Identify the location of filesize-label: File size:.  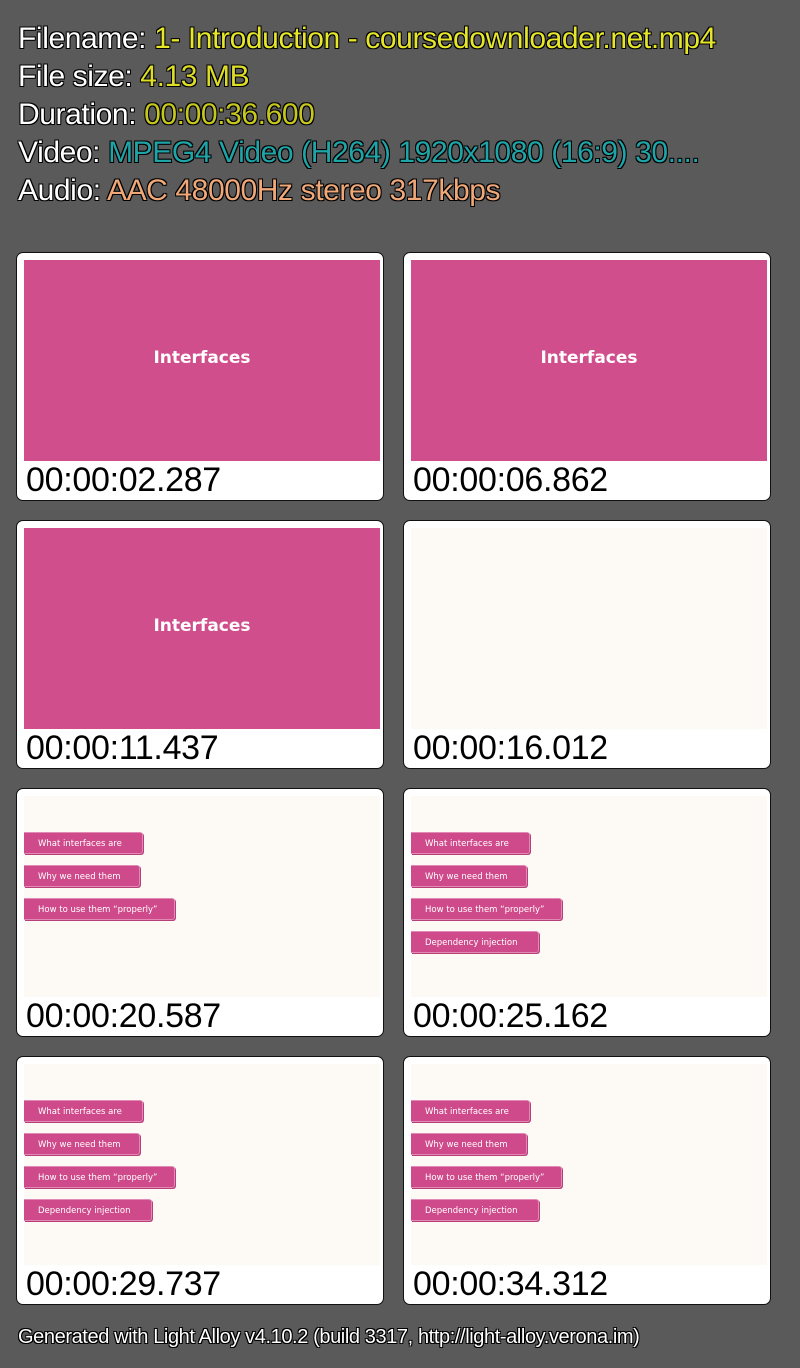
(79, 76).